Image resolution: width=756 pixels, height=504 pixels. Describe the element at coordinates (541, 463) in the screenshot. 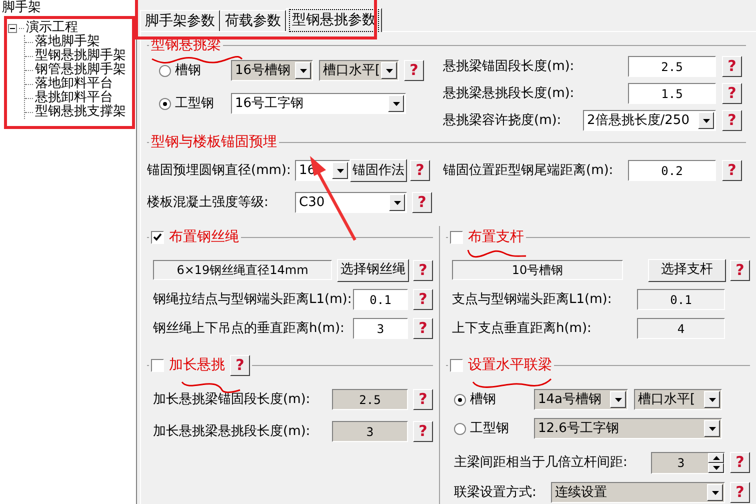

I see `field-label: 主梁间距相当于几倍立杆间距:` at that location.